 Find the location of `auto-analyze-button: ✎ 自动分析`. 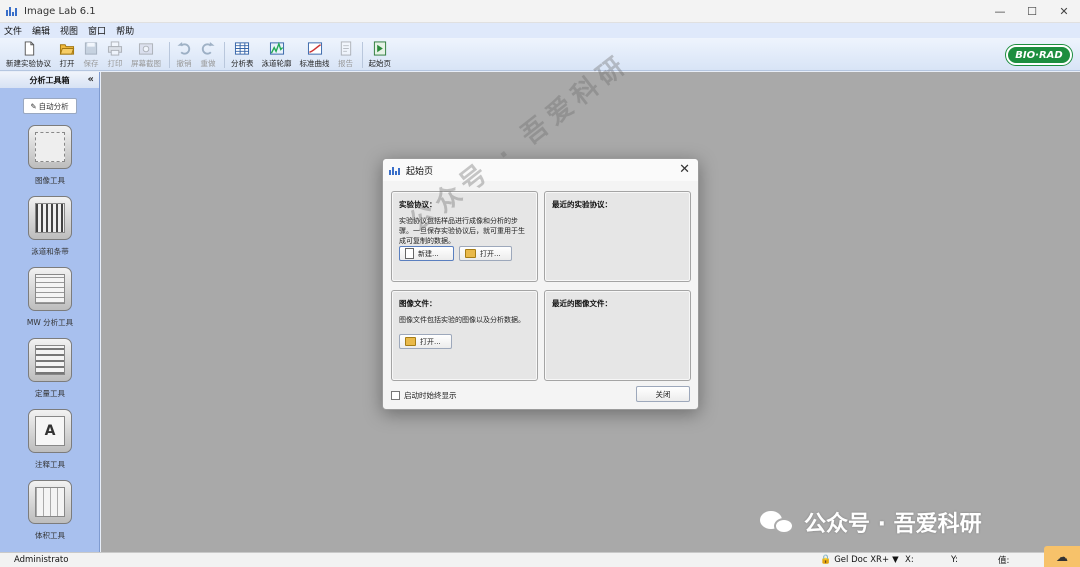

auto-analyze-button: ✎ 自动分析 is located at coordinates (49, 106).